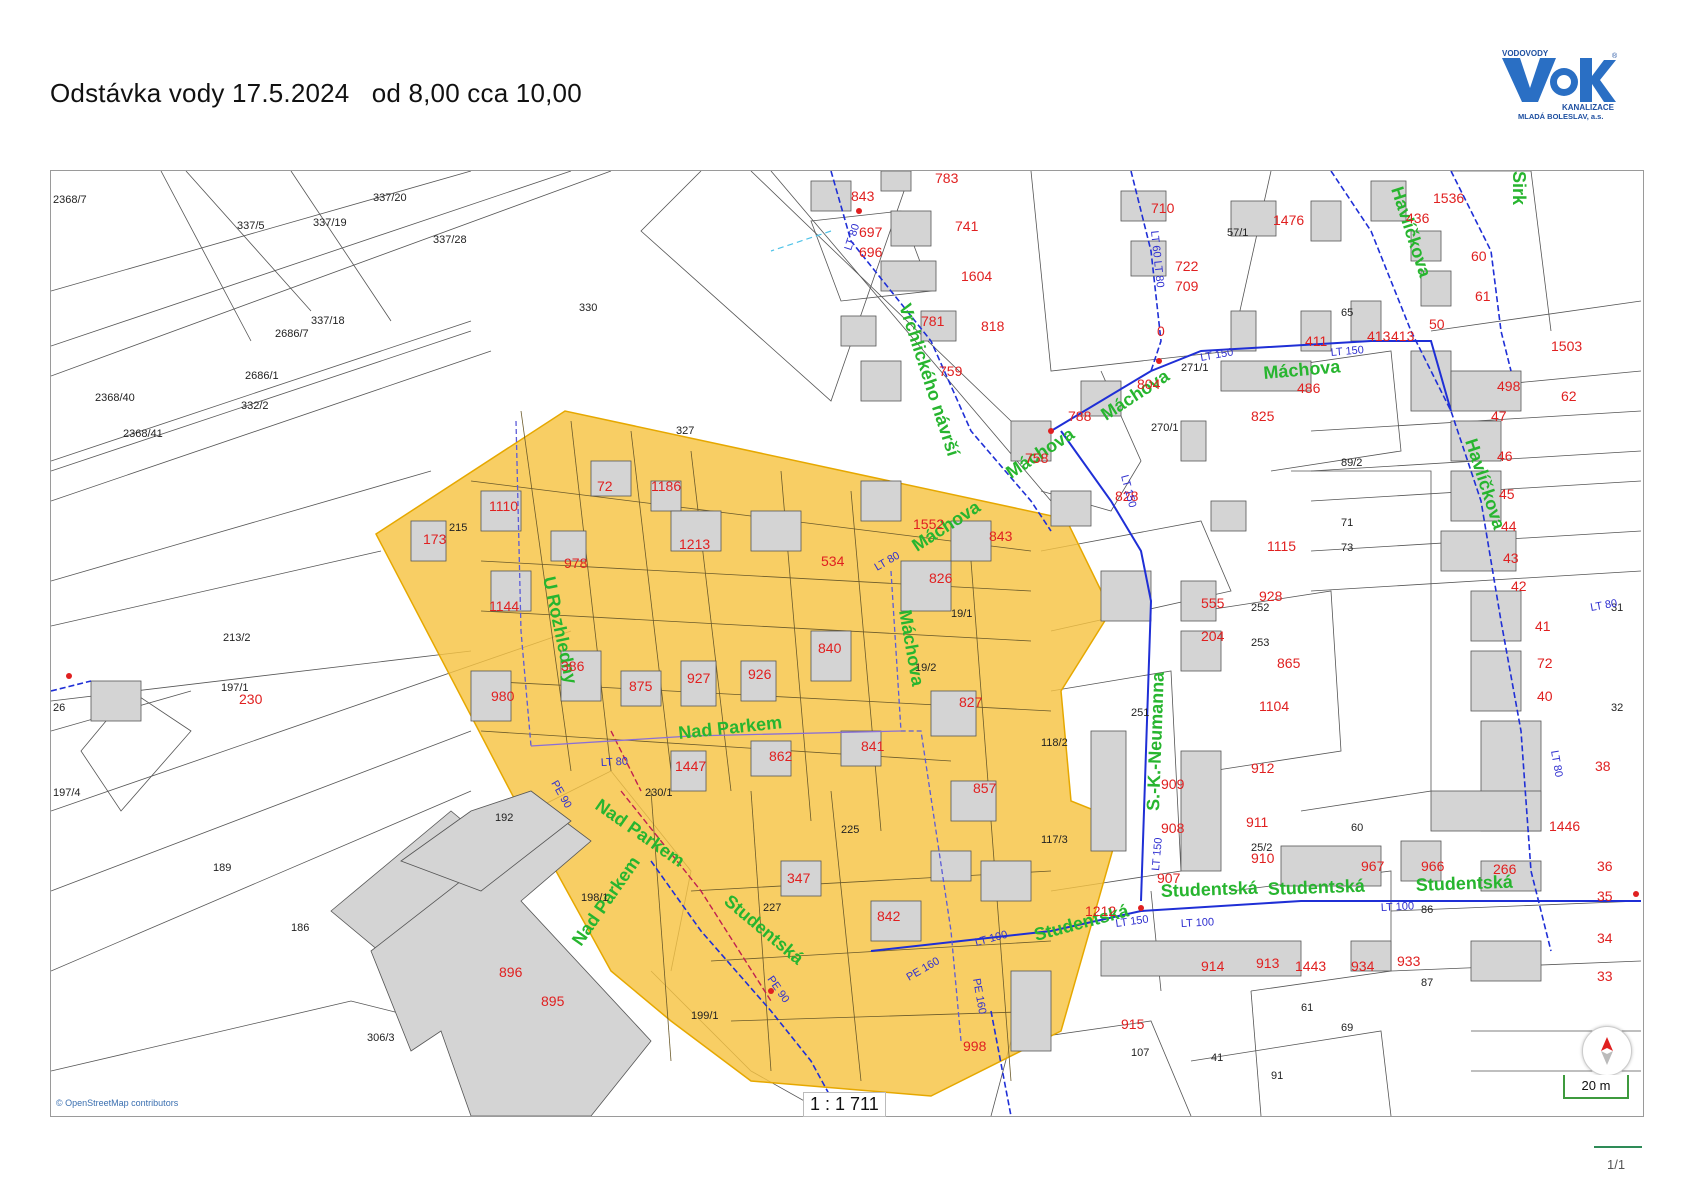 This screenshot has width=1683, height=1190. Describe the element at coordinates (553, 1001) in the screenshot. I see `house-number: 895` at that location.